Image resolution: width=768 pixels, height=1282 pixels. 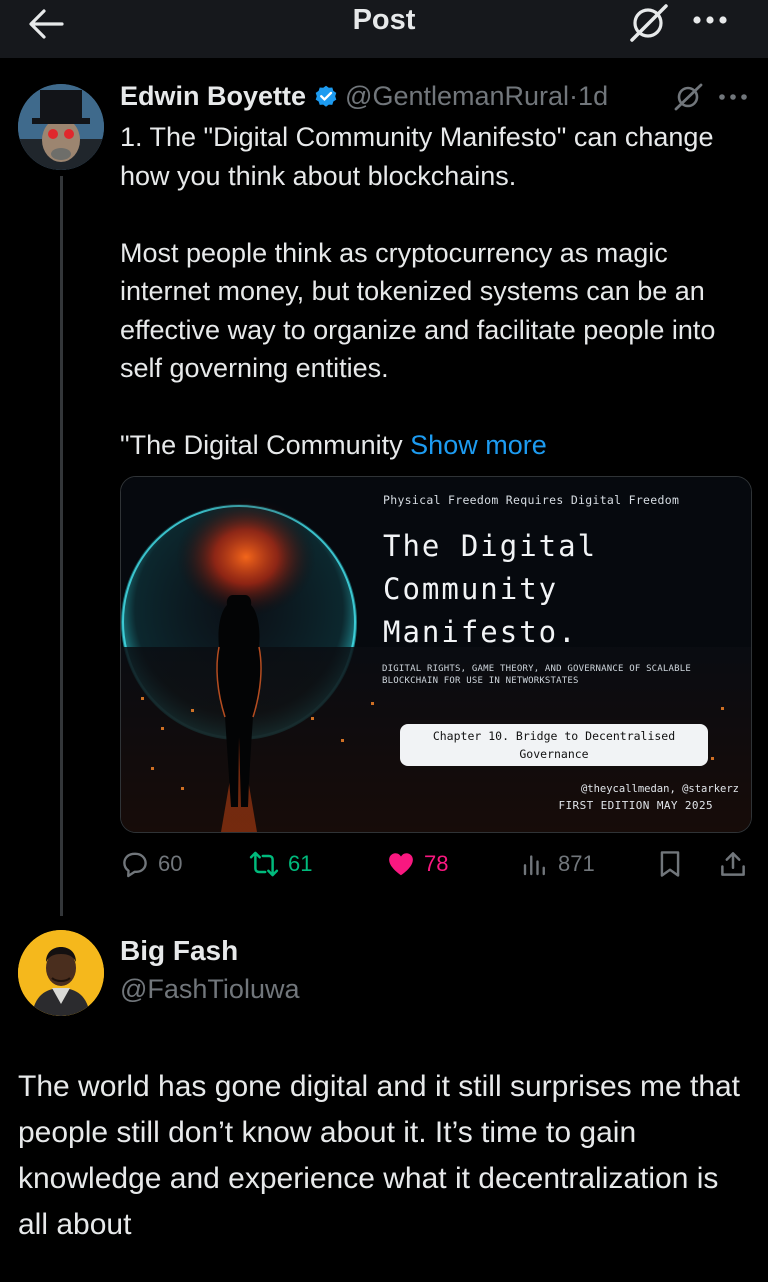 What do you see at coordinates (213, 96) in the screenshot?
I see `author-name: Edwin Boyette` at bounding box center [213, 96].